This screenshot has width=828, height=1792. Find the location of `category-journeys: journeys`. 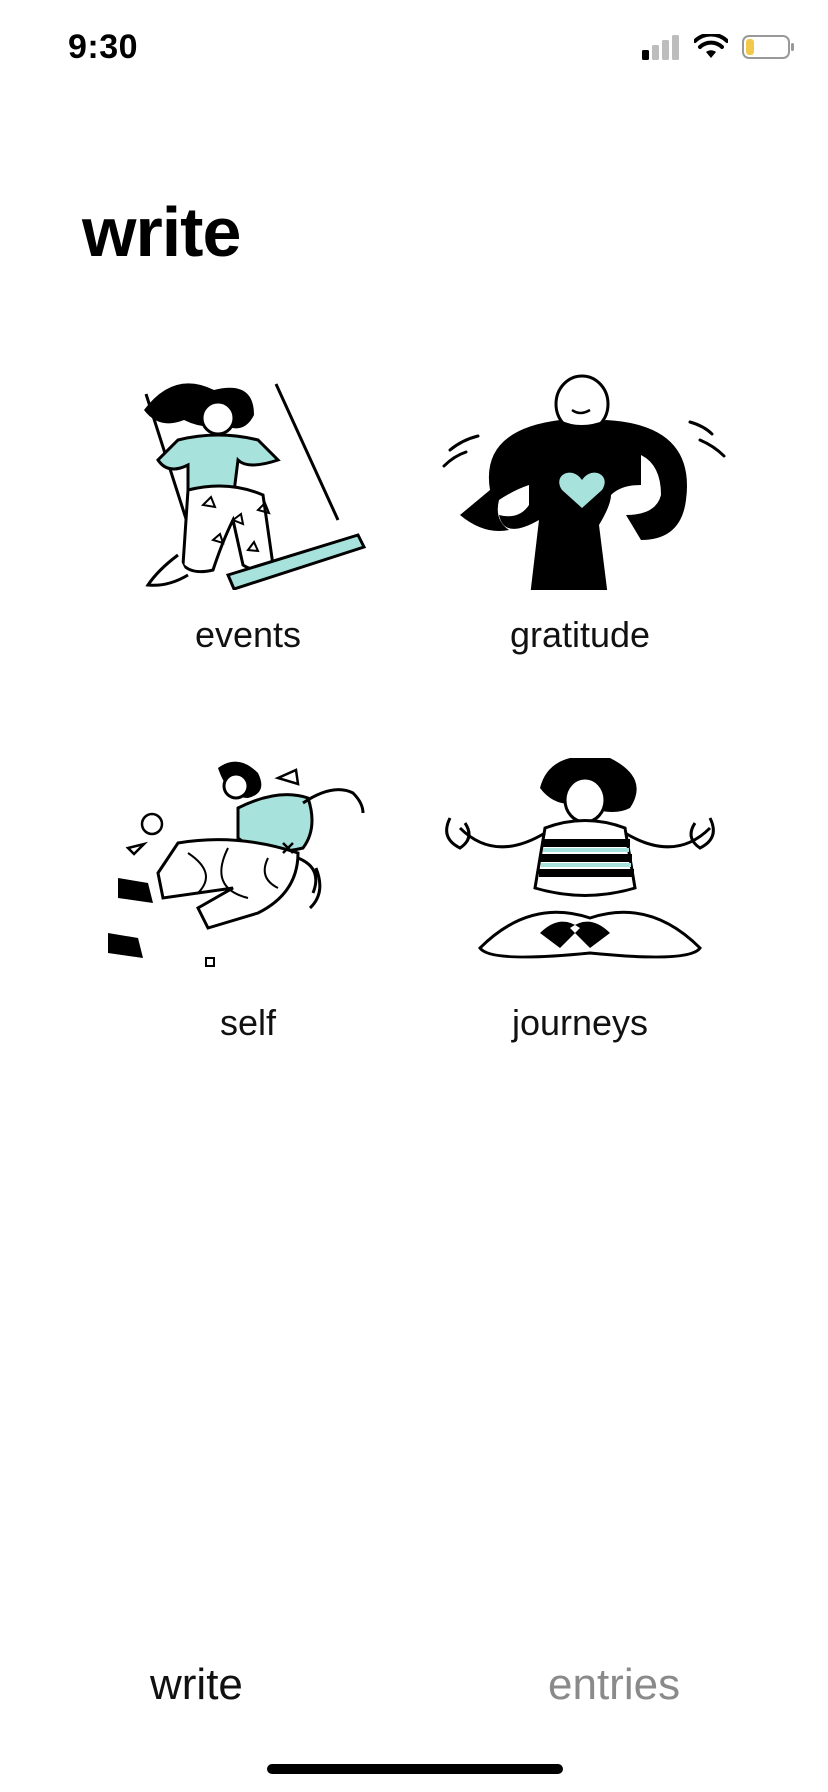

category-journeys: journeys is located at coordinates (580, 918).